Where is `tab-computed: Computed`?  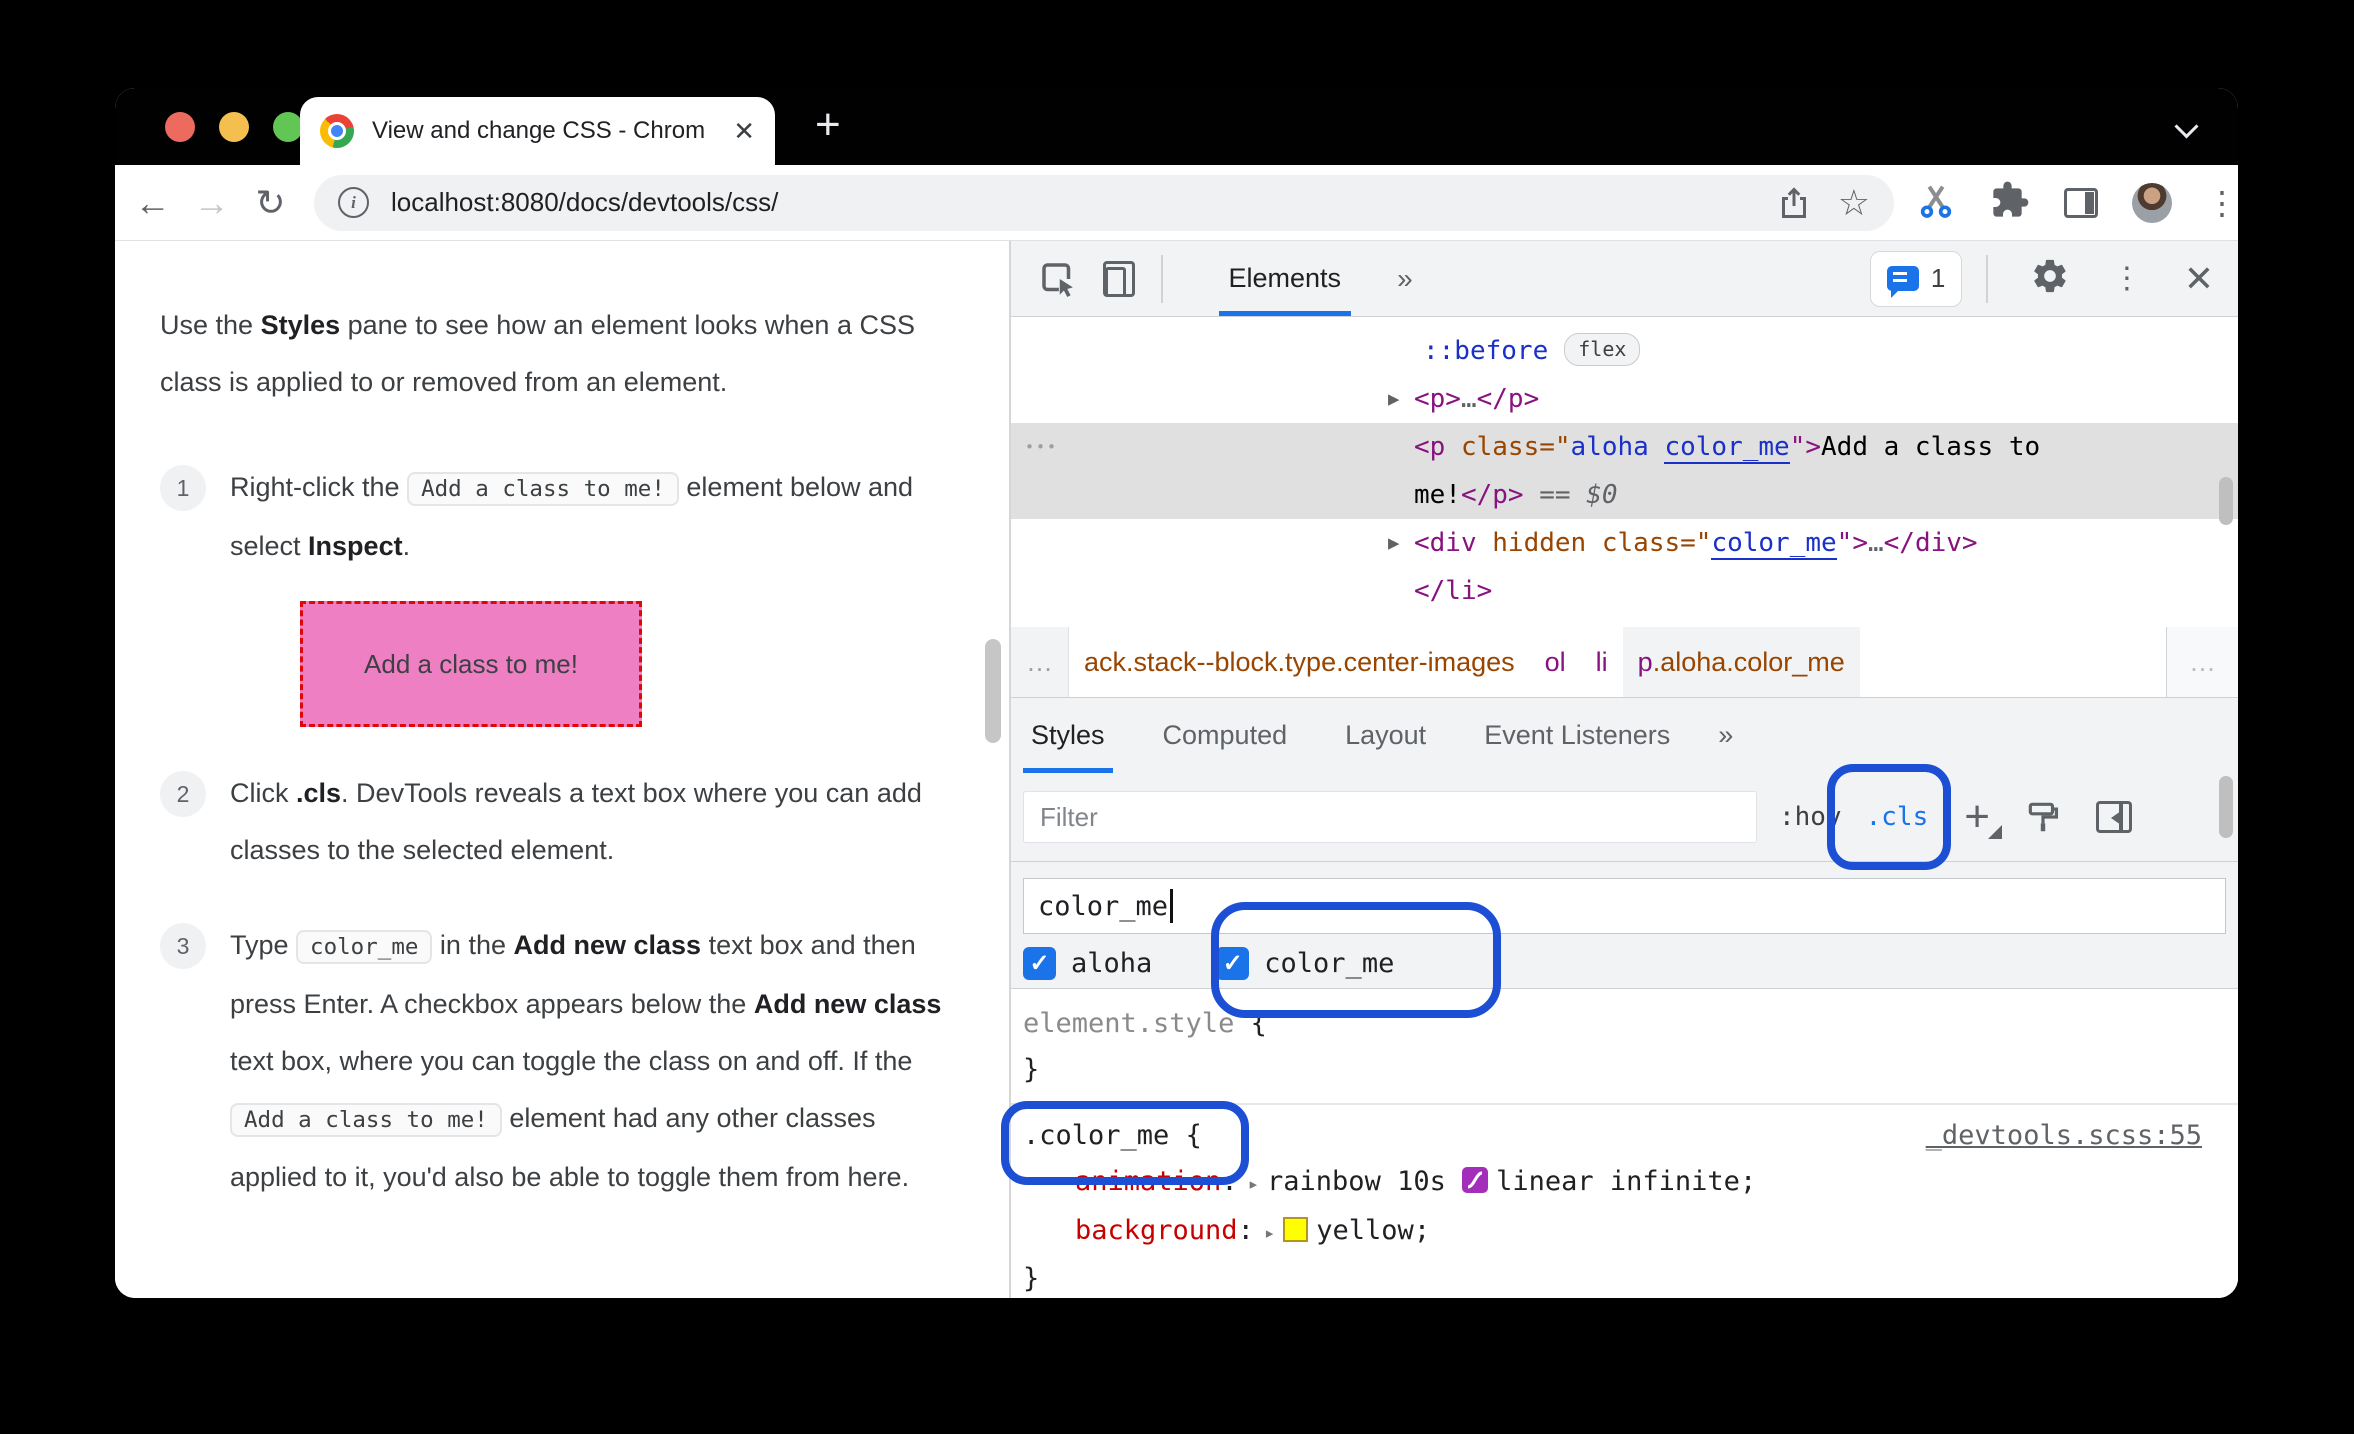 tab-computed: Computed is located at coordinates (1225, 735).